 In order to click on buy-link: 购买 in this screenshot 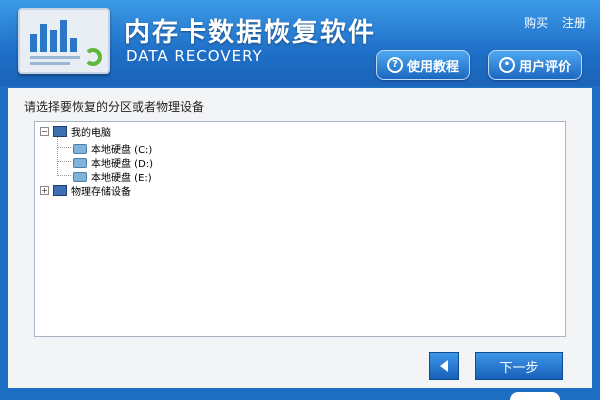, I will do `click(536, 23)`.